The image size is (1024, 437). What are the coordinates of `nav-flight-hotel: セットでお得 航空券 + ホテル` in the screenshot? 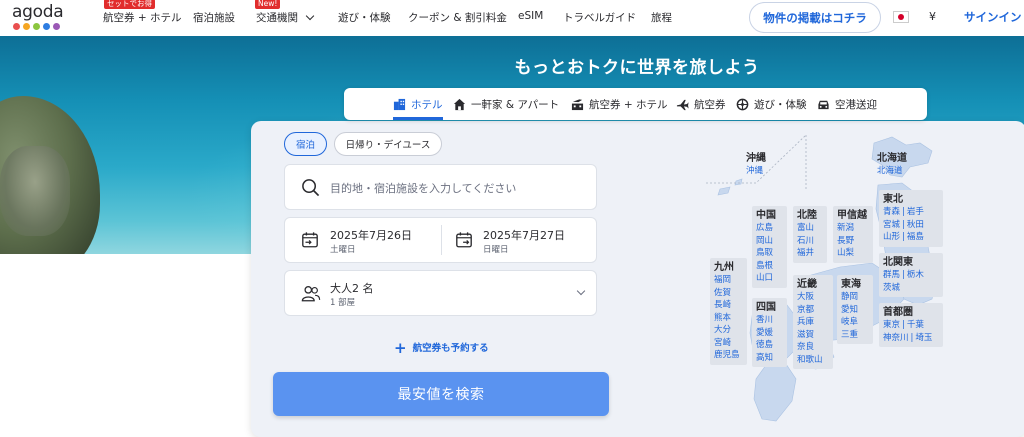 It's located at (142, 12).